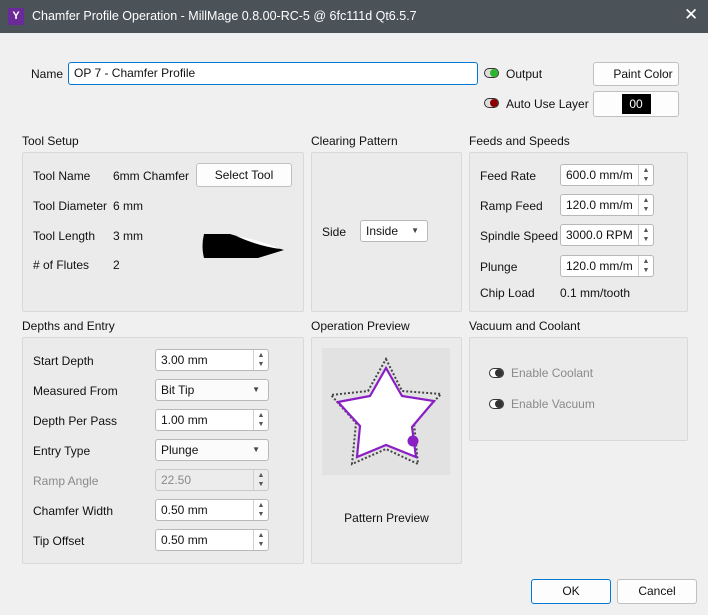 Image resolution: width=708 pixels, height=615 pixels. I want to click on vacuum-title: Vacuum and Coolant, so click(525, 326).